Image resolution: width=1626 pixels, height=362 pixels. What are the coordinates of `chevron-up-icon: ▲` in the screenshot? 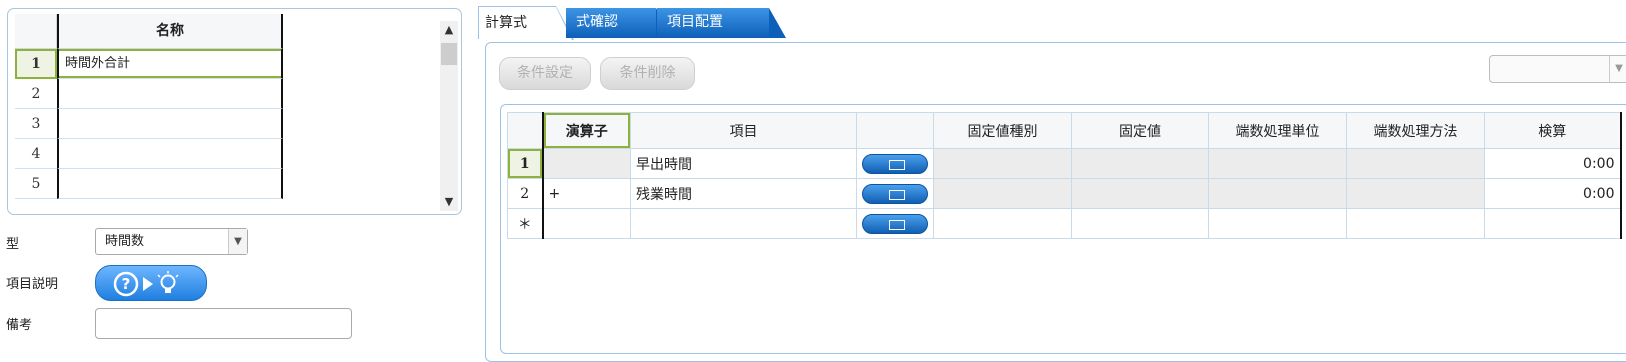 It's located at (449, 30).